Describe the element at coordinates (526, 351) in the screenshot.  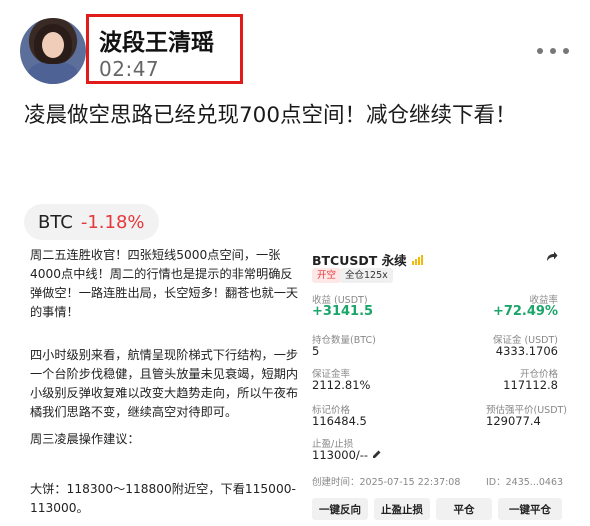
I see `margin-value: 4333.1706` at that location.